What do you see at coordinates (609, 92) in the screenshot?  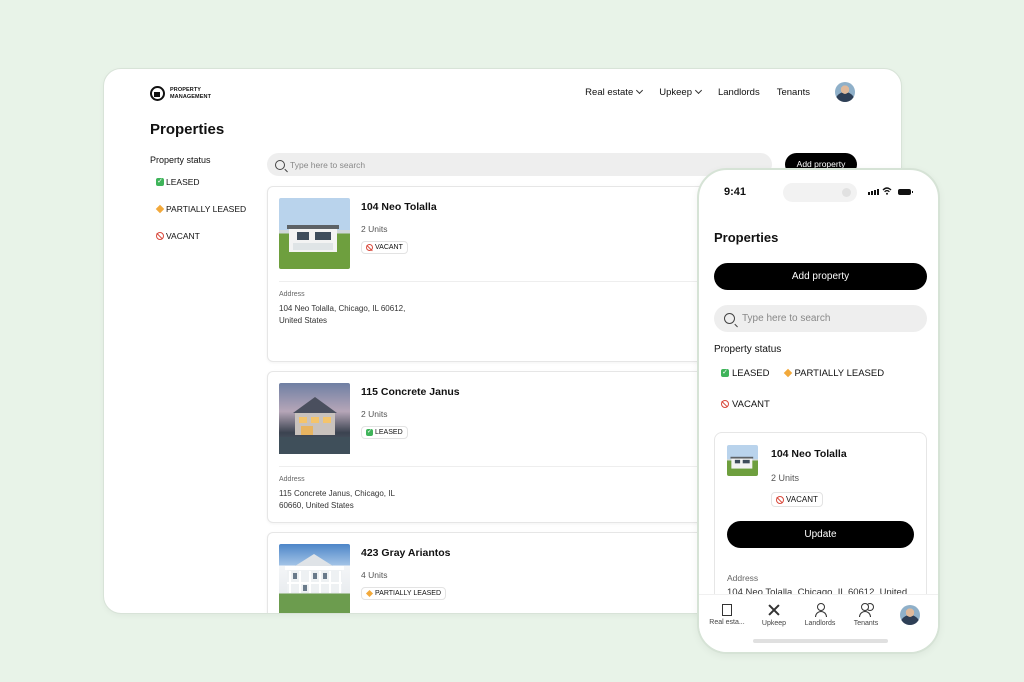 I see `nav-real-estate-label: Real estate` at bounding box center [609, 92].